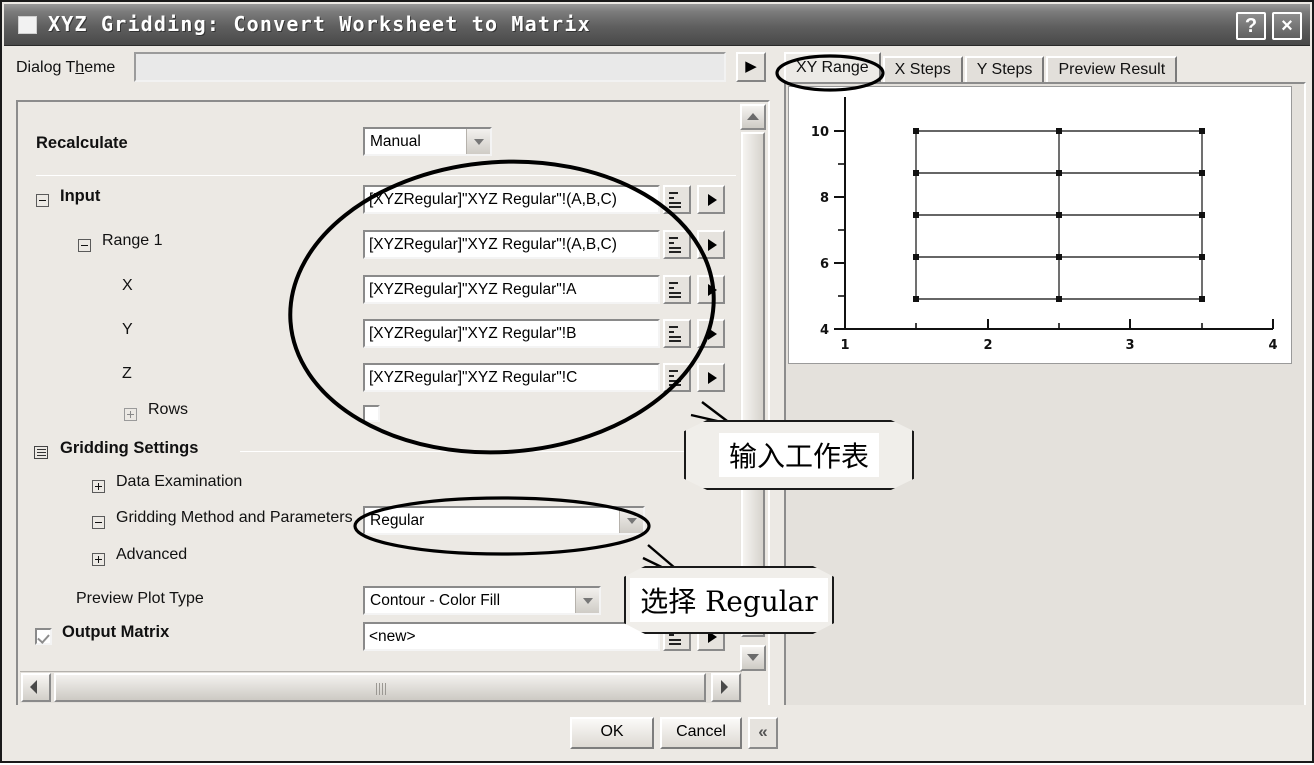 The height and width of the screenshot is (765, 1314). What do you see at coordinates (371, 413) in the screenshot?
I see `rows-checkbox` at bounding box center [371, 413].